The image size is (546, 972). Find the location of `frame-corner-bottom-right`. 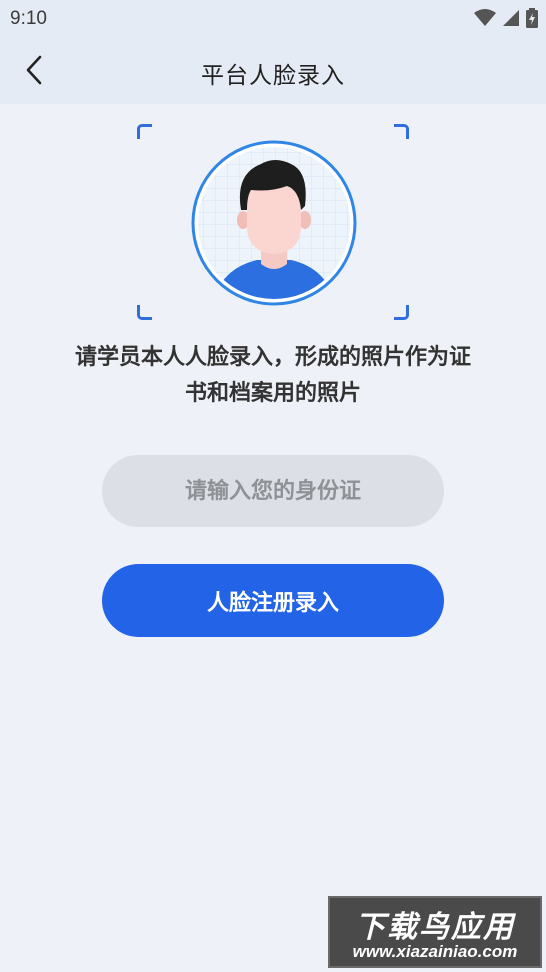

frame-corner-bottom-right is located at coordinates (401, 312).